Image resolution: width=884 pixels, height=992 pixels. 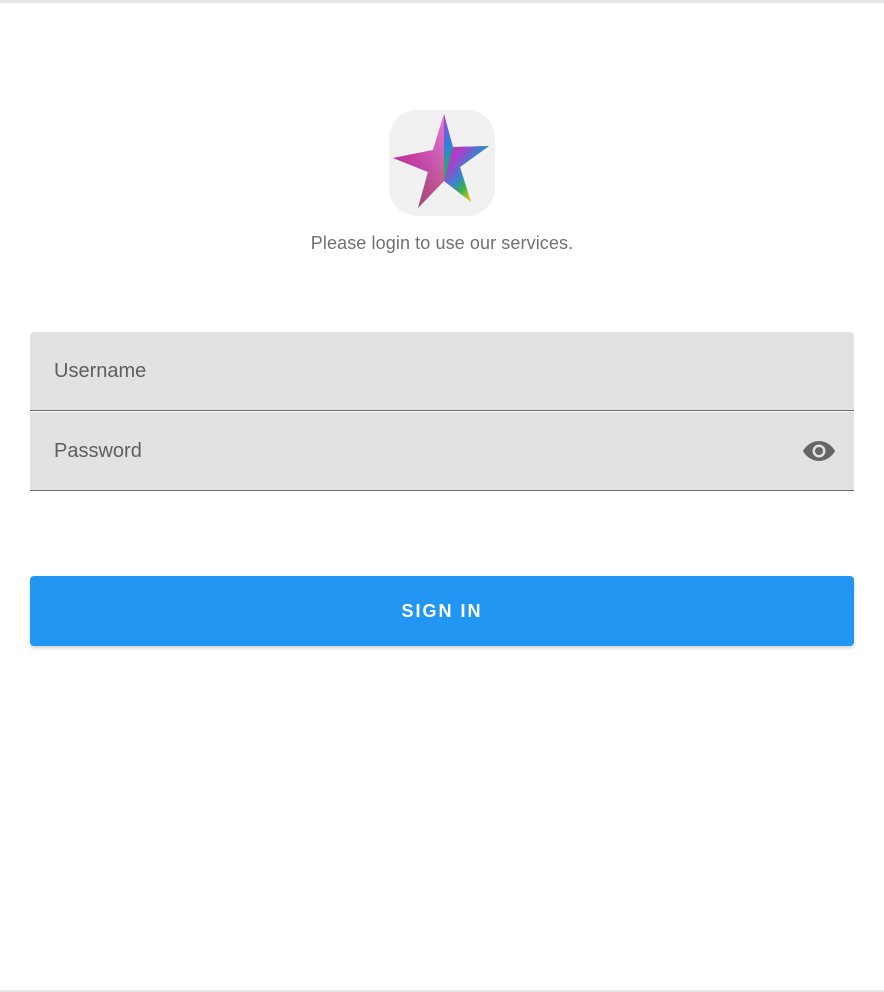 What do you see at coordinates (442, 1) in the screenshot?
I see `top-divider` at bounding box center [442, 1].